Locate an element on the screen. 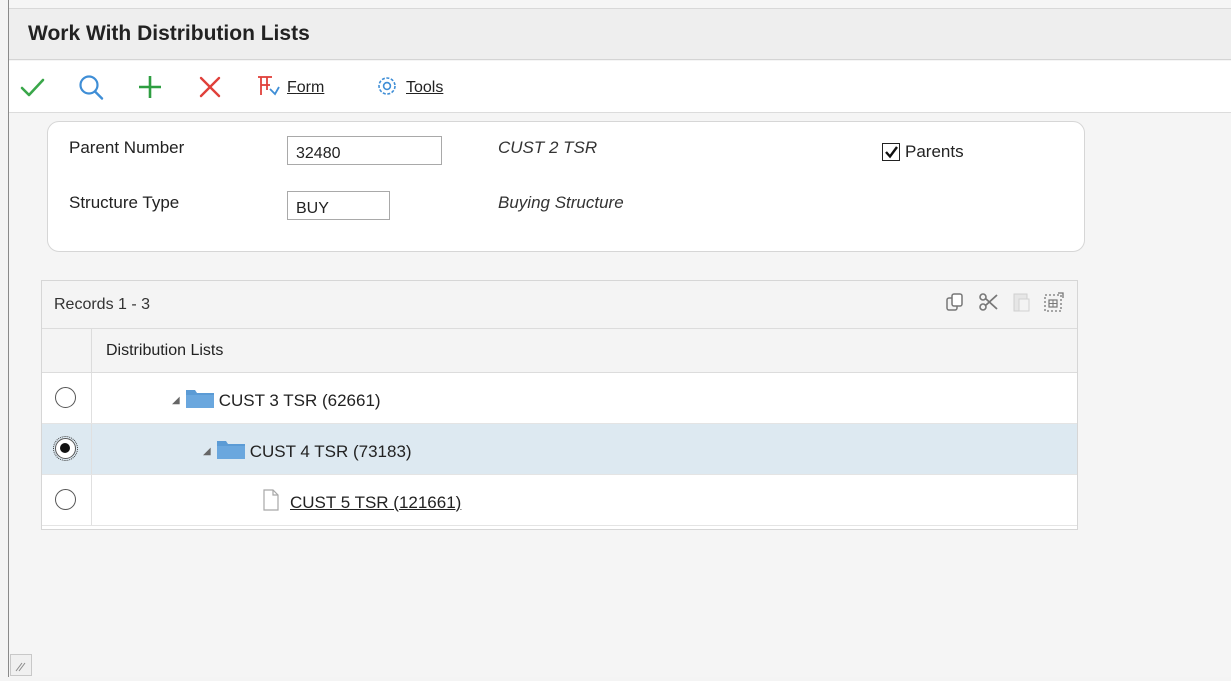 The width and height of the screenshot is (1231, 681). tree-node-label: CUST 4 TSR (73183) is located at coordinates (331, 452).